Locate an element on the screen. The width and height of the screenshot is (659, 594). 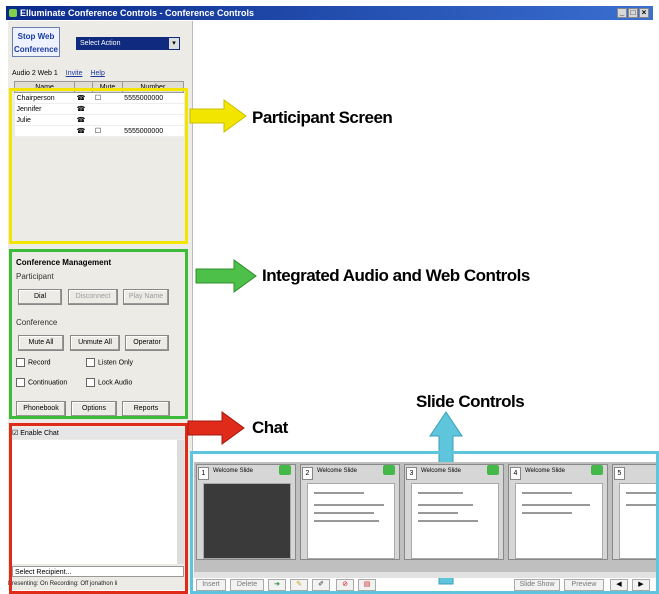
maximize-button: □ is located at coordinates (633, 13).